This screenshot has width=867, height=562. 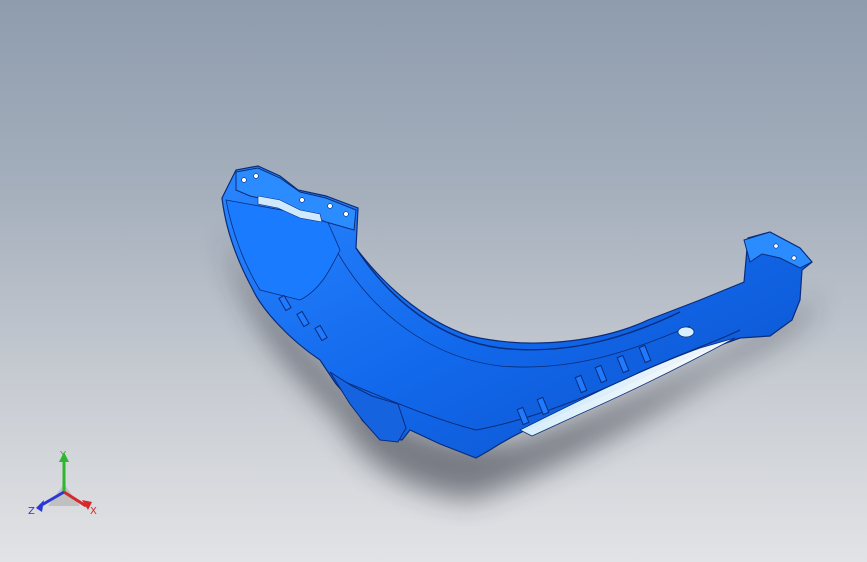 What do you see at coordinates (31, 511) in the screenshot?
I see `triad-z-label: Z` at bounding box center [31, 511].